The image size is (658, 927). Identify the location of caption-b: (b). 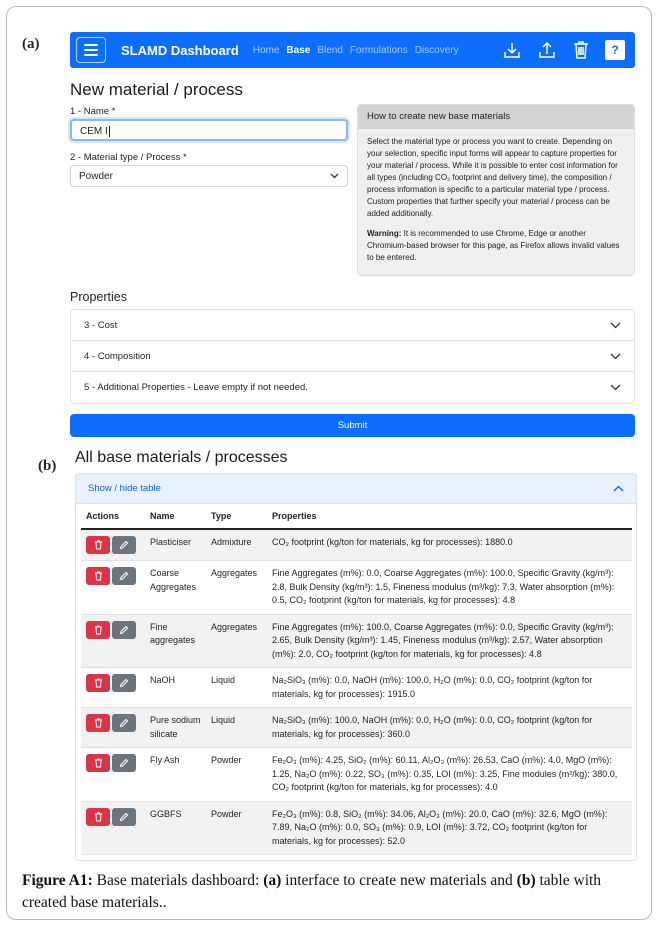
(526, 880).